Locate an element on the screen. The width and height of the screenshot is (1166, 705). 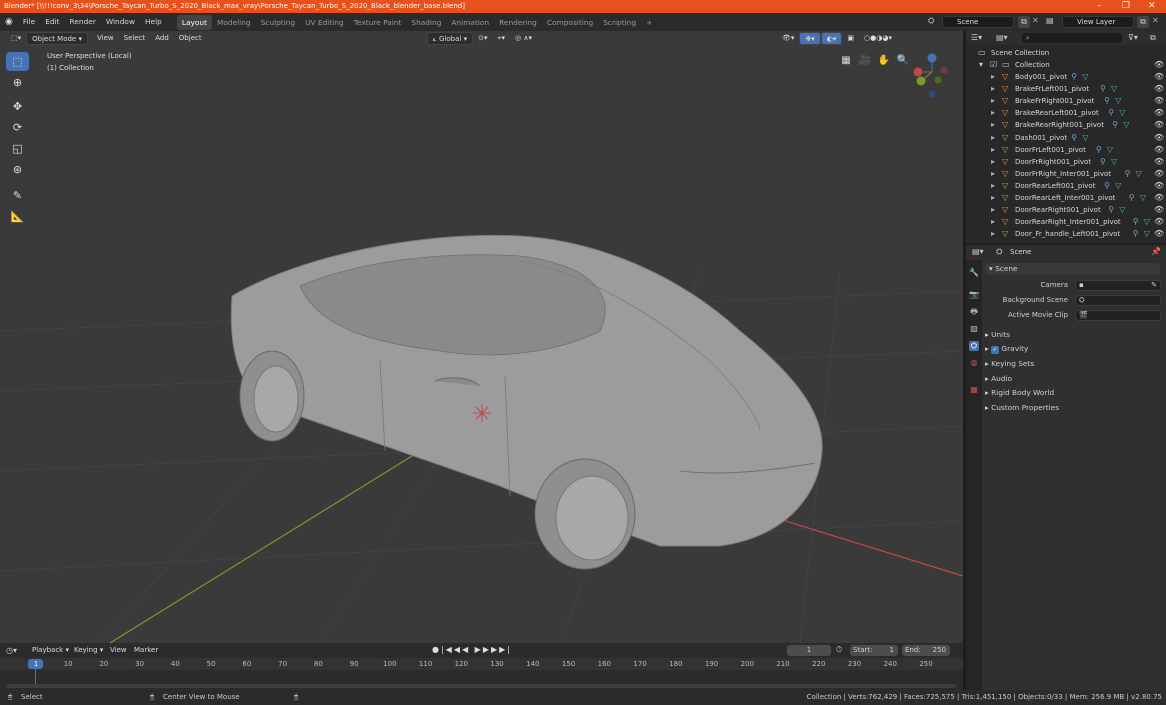
overlay-toggle-icon: ◐▾ is located at coordinates (831, 38).